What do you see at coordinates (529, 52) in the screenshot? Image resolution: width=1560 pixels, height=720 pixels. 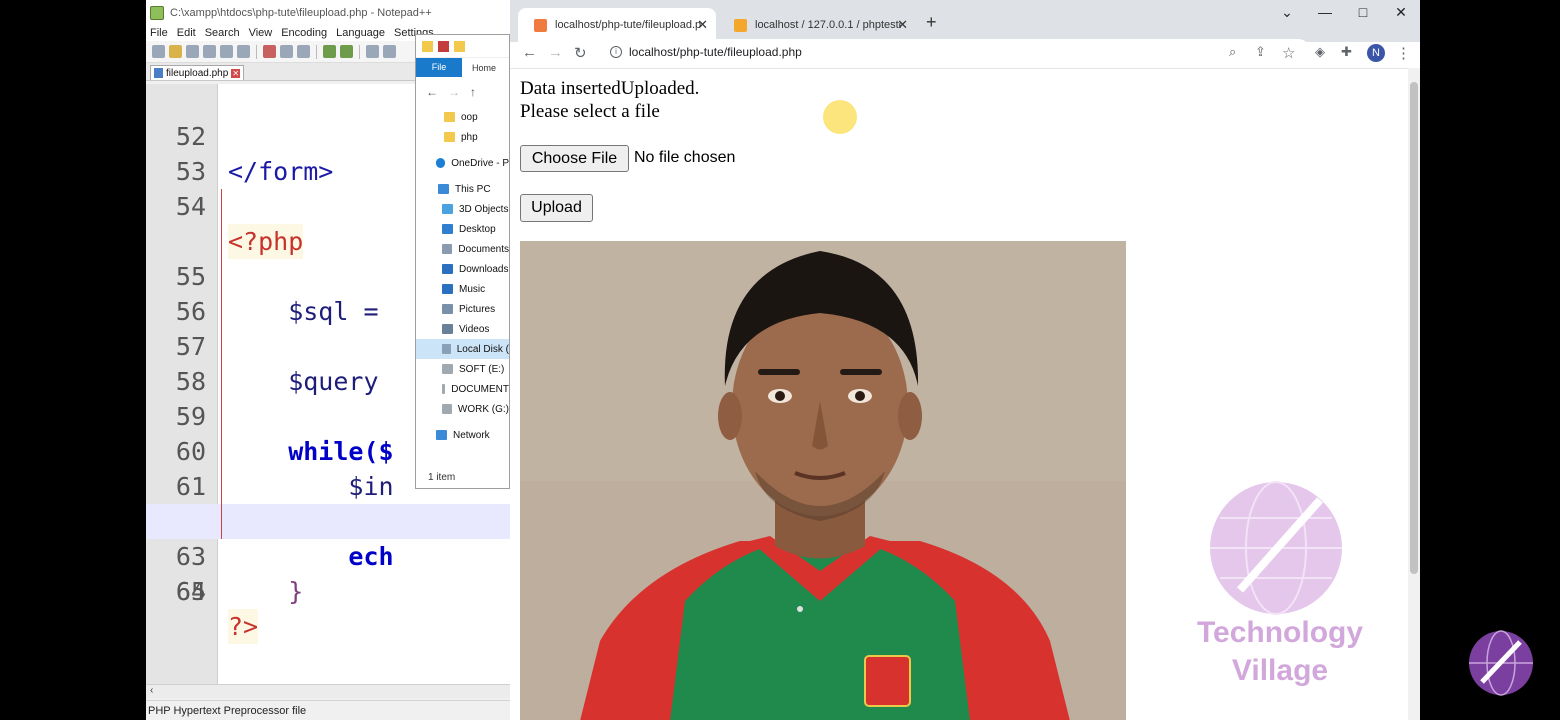 I see `back-icon: ←` at bounding box center [529, 52].